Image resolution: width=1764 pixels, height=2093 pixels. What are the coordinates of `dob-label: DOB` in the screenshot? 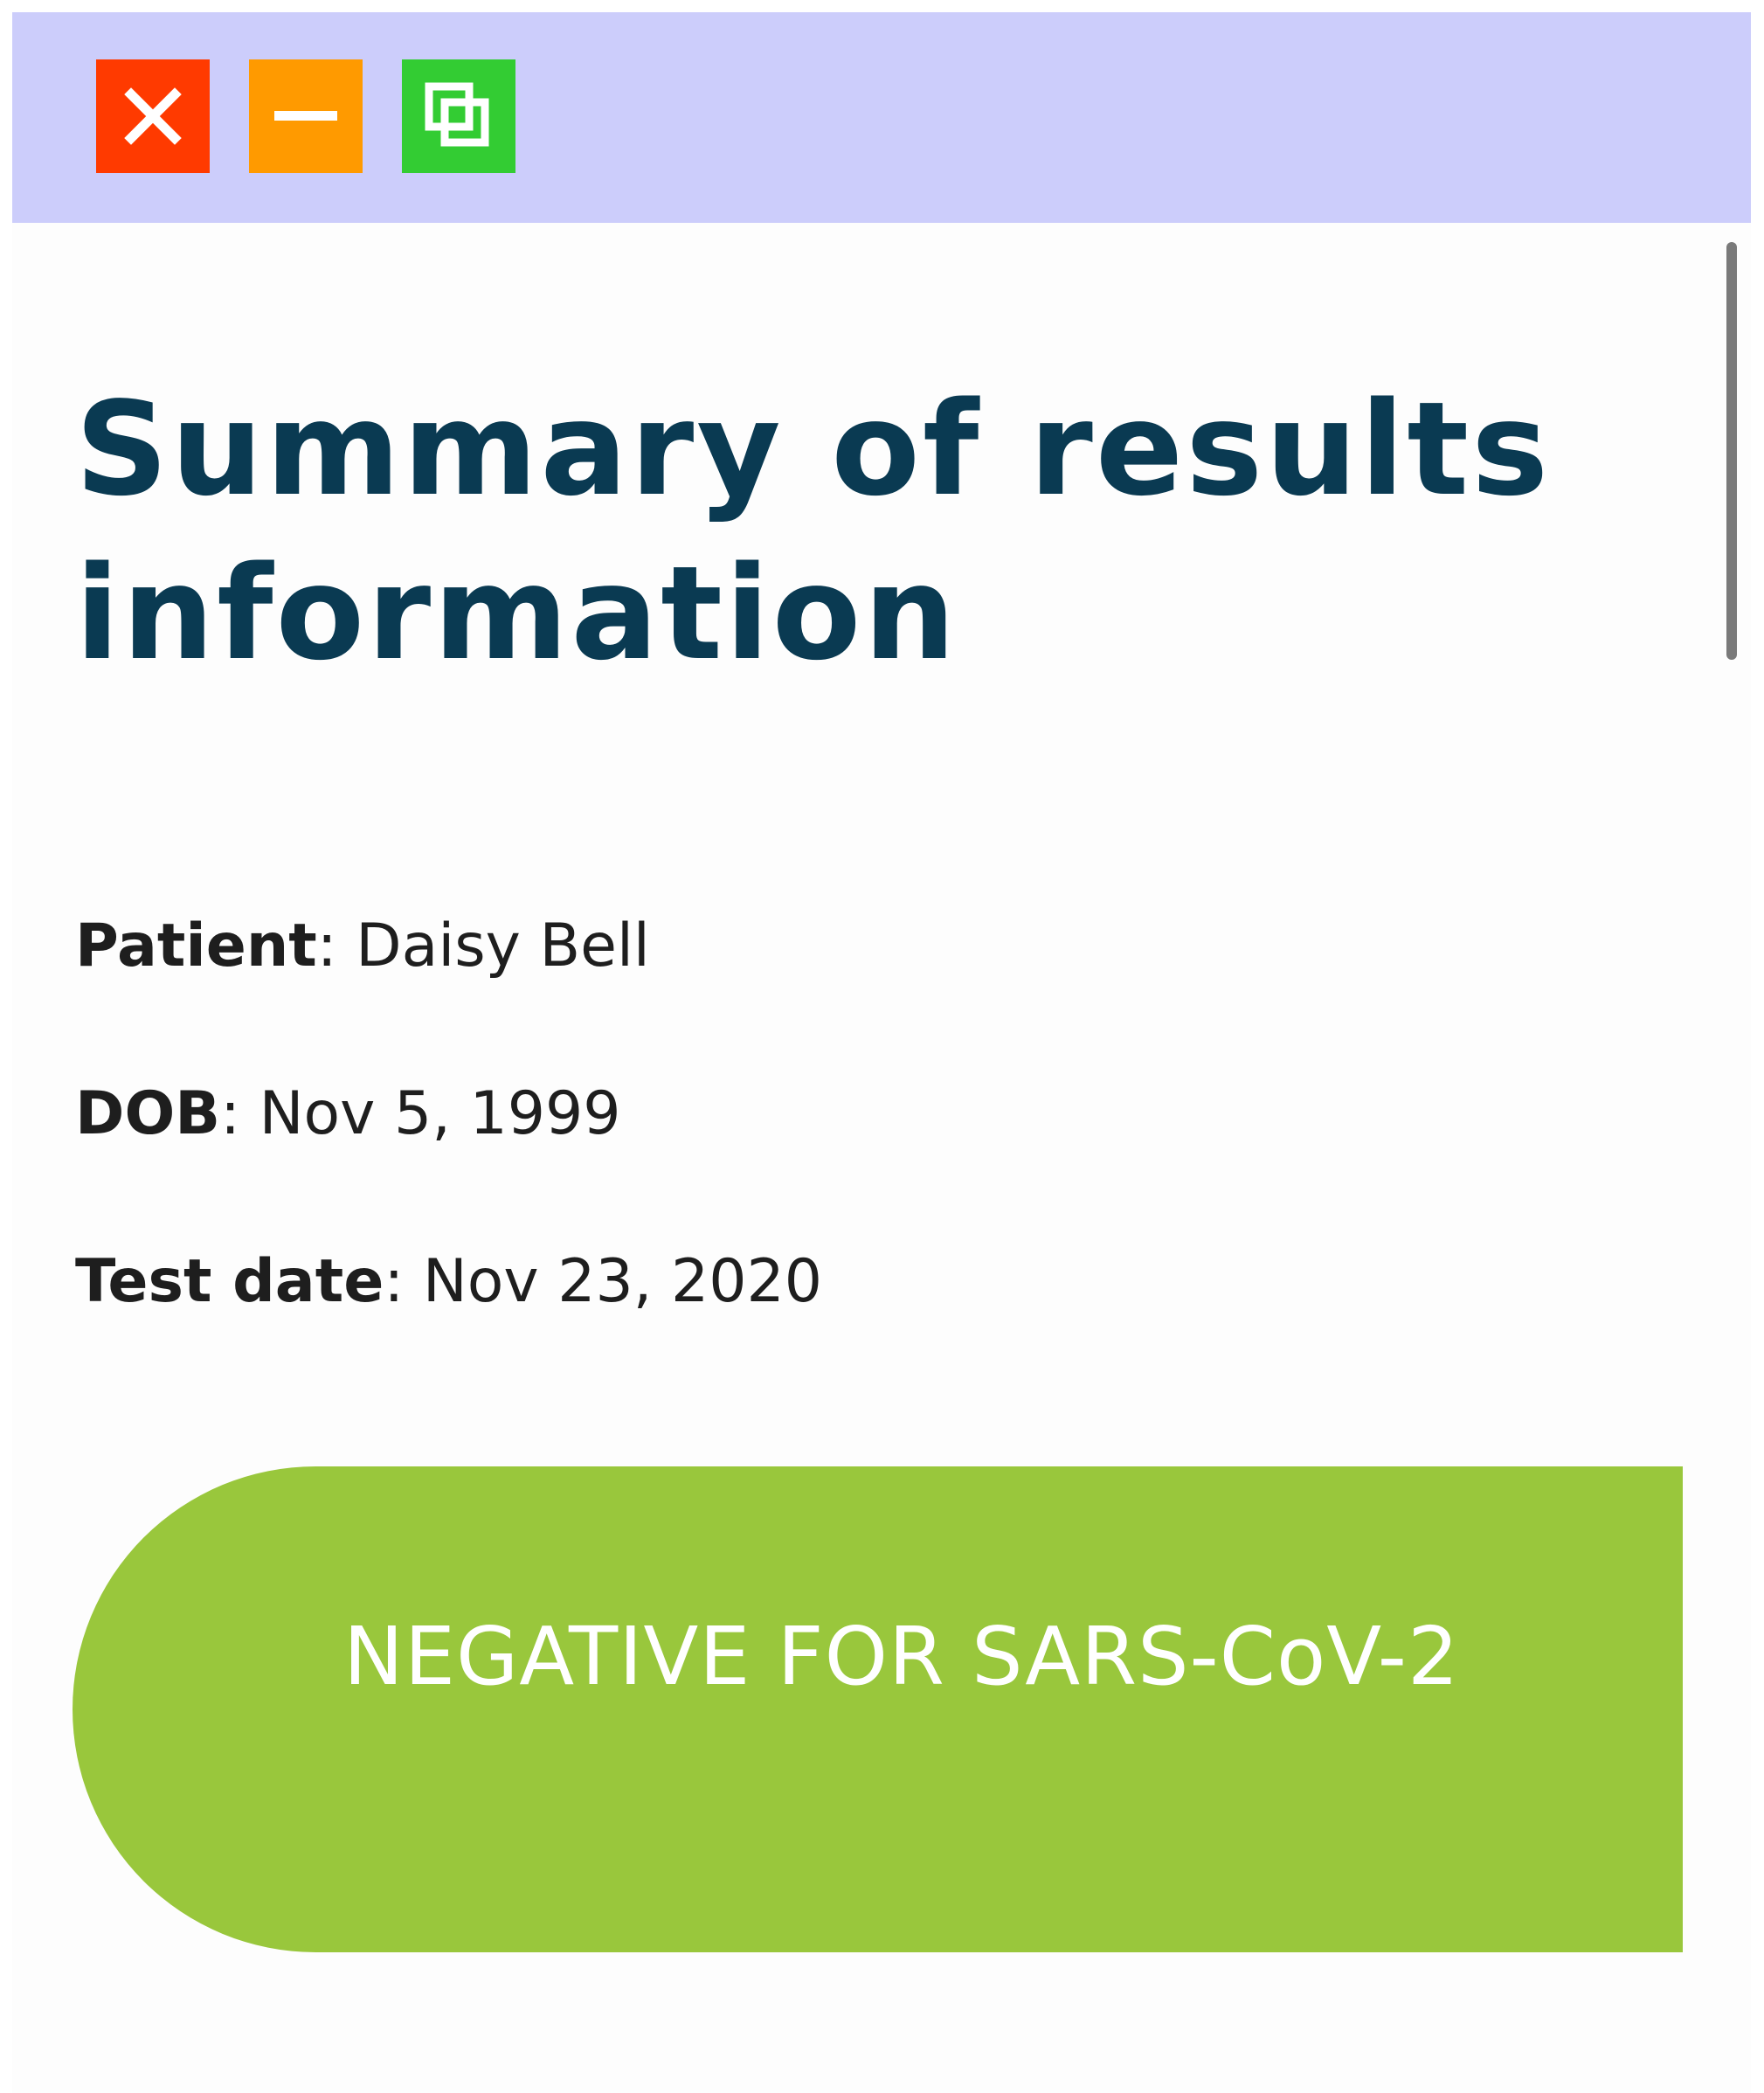 It's located at (148, 1113).